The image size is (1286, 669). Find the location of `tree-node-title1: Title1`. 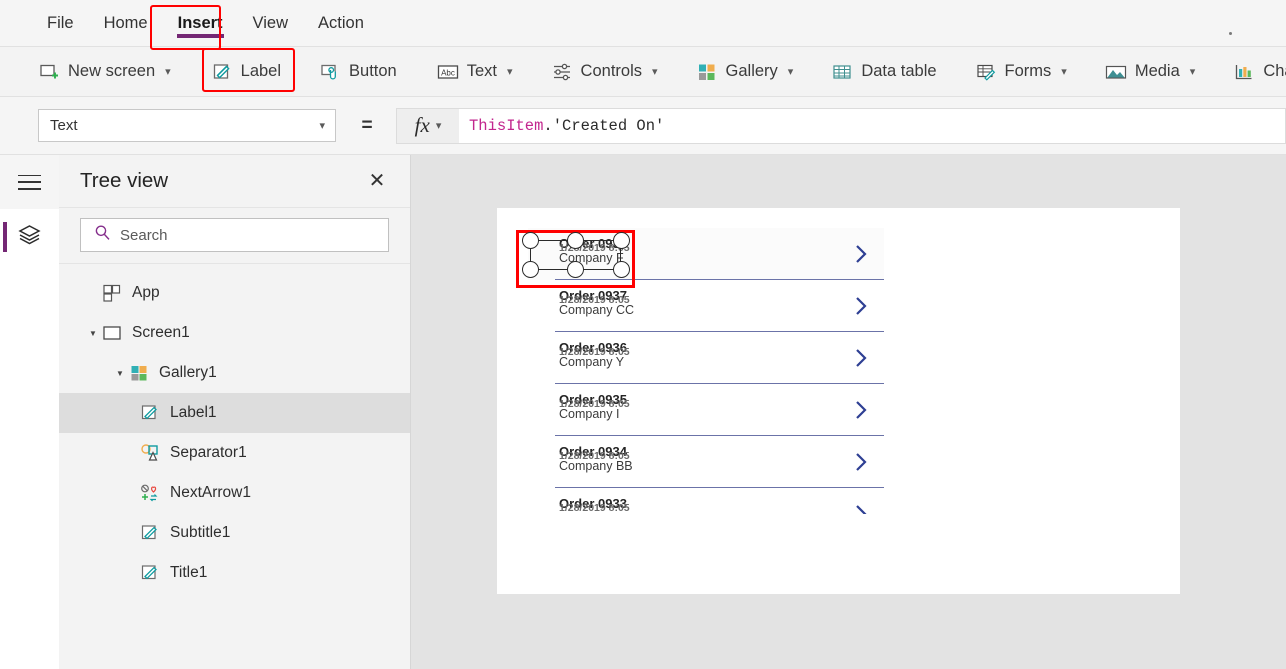

tree-node-title1: Title1 is located at coordinates (234, 573).